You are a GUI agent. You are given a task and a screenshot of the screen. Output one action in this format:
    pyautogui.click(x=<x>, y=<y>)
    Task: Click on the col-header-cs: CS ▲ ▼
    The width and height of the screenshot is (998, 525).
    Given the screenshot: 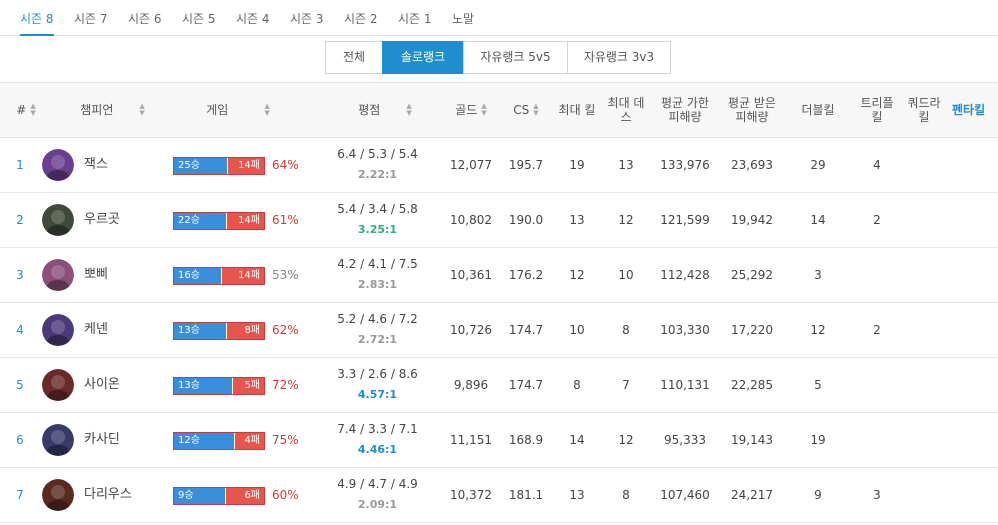 What is the action you would take?
    pyautogui.click(x=526, y=110)
    